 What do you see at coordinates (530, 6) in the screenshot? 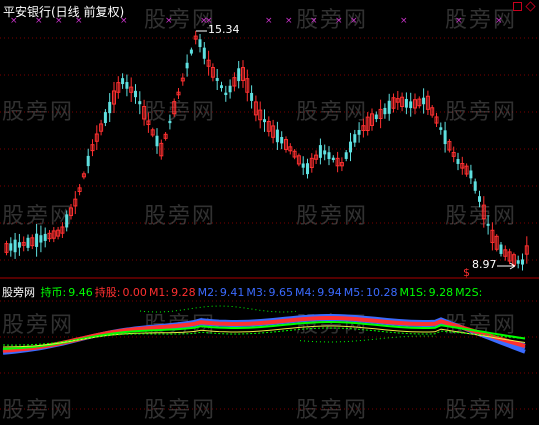
I see `diamond-icon` at bounding box center [530, 6].